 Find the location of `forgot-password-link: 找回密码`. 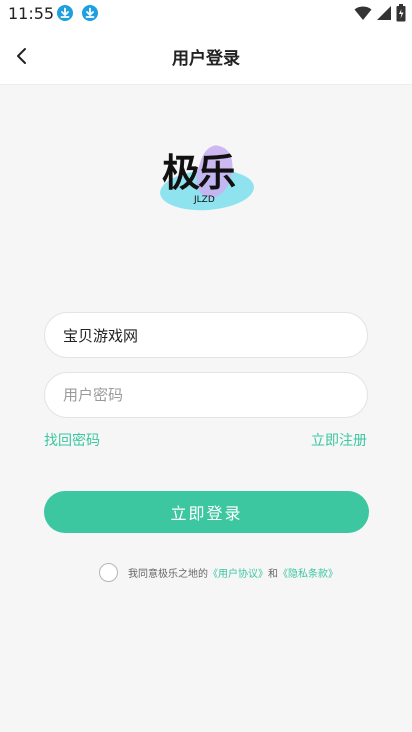

forgot-password-link: 找回密码 is located at coordinates (72, 440).